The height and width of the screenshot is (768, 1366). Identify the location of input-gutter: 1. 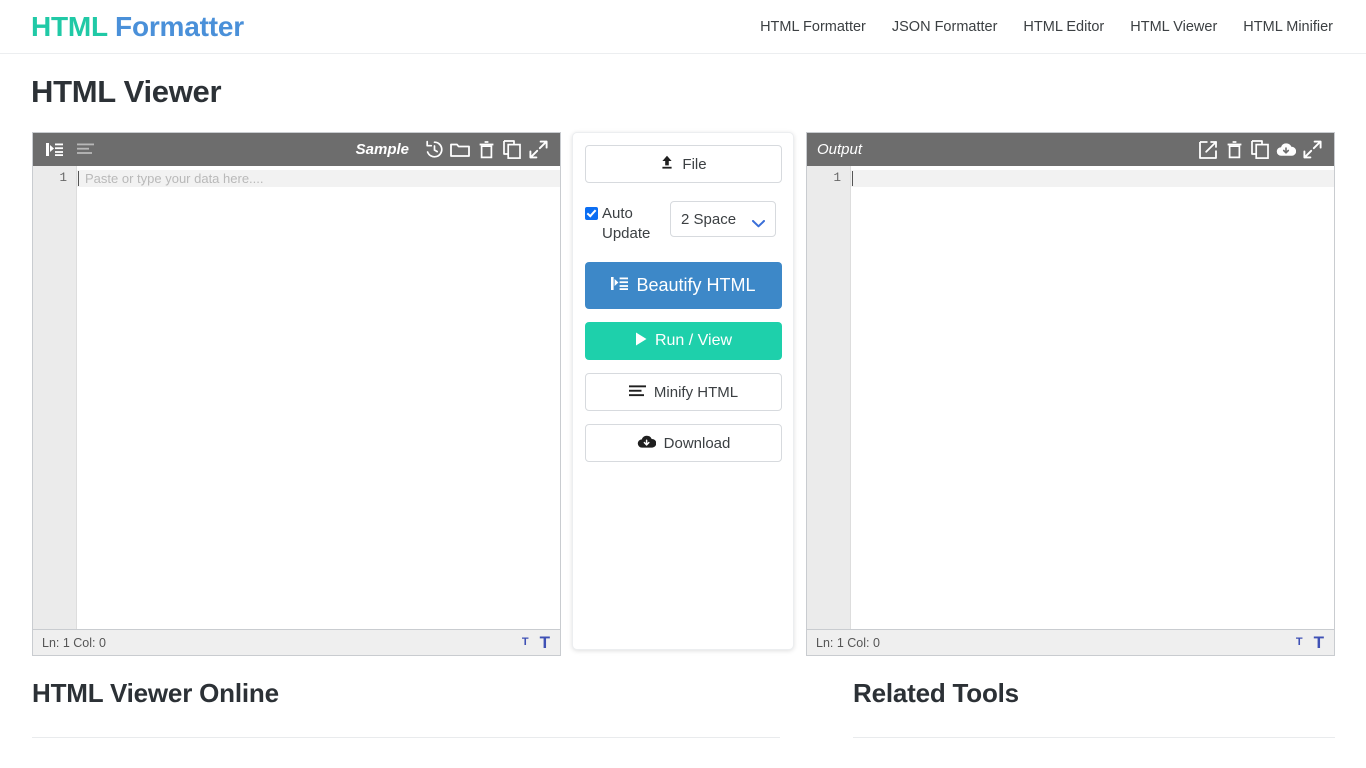
(55, 397).